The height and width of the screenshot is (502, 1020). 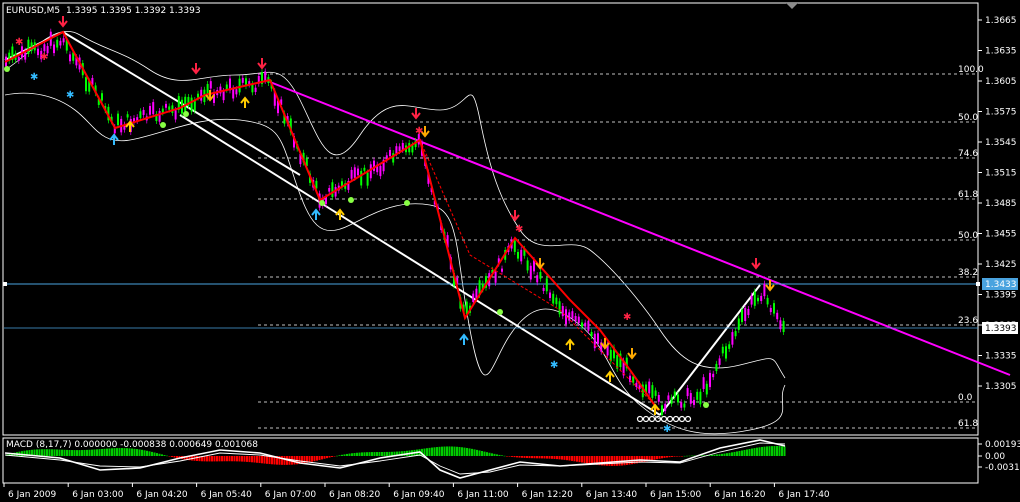 I want to click on fibo-level-label: 38.2, so click(x=968, y=273).